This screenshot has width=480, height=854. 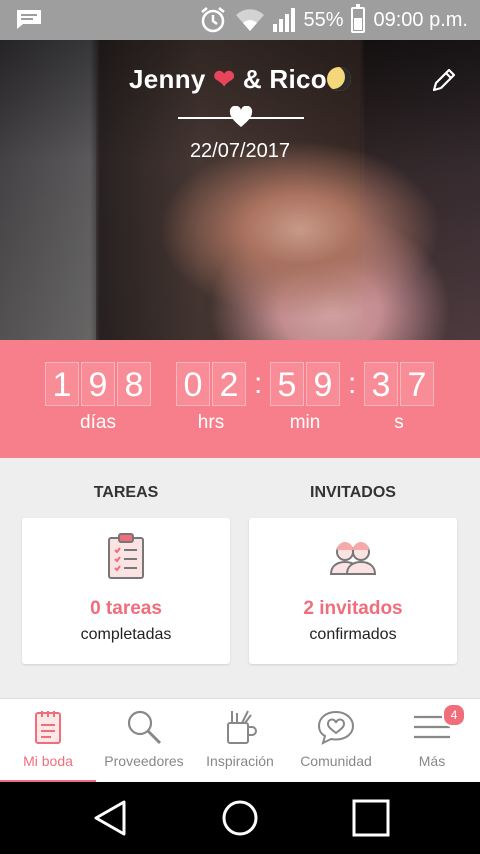 I want to click on back-icon, so click(x=110, y=818).